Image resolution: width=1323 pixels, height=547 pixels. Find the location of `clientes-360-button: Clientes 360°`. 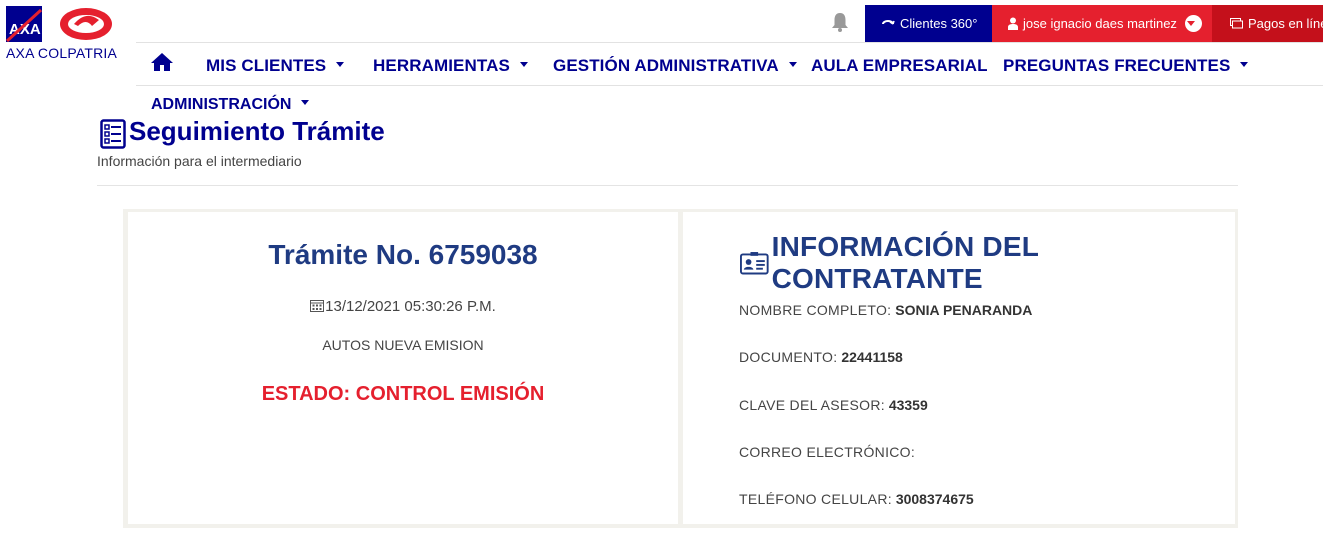

clientes-360-button: Clientes 360° is located at coordinates (928, 23).